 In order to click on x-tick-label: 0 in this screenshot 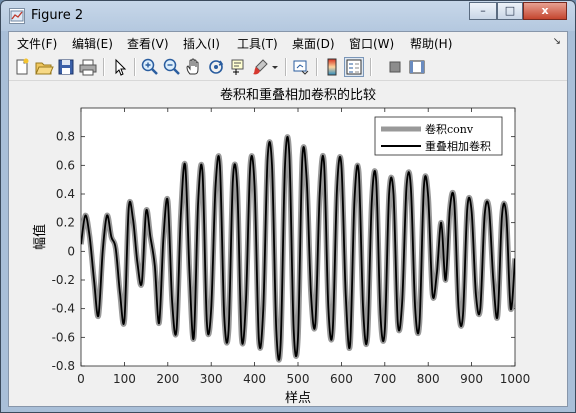, I will do `click(81, 379)`.